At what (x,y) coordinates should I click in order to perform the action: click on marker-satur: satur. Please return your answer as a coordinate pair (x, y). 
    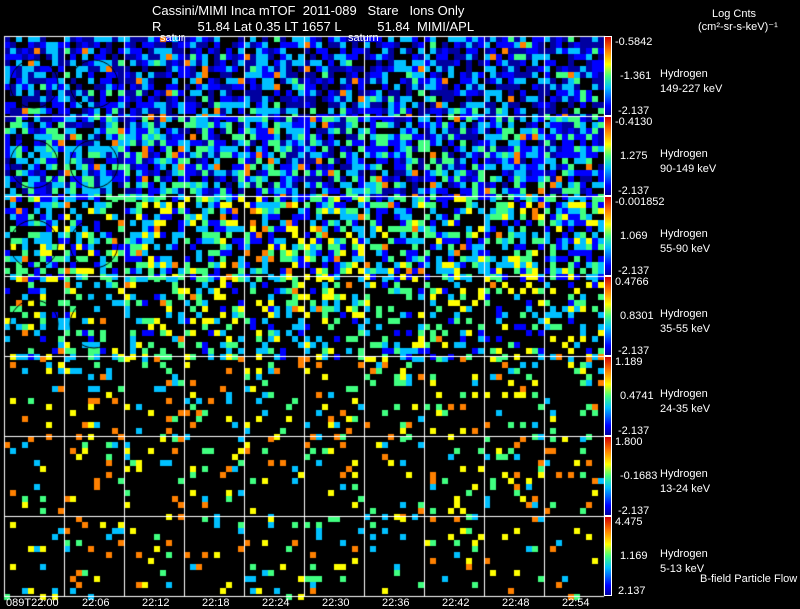
    Looking at the image, I should click on (172, 38).